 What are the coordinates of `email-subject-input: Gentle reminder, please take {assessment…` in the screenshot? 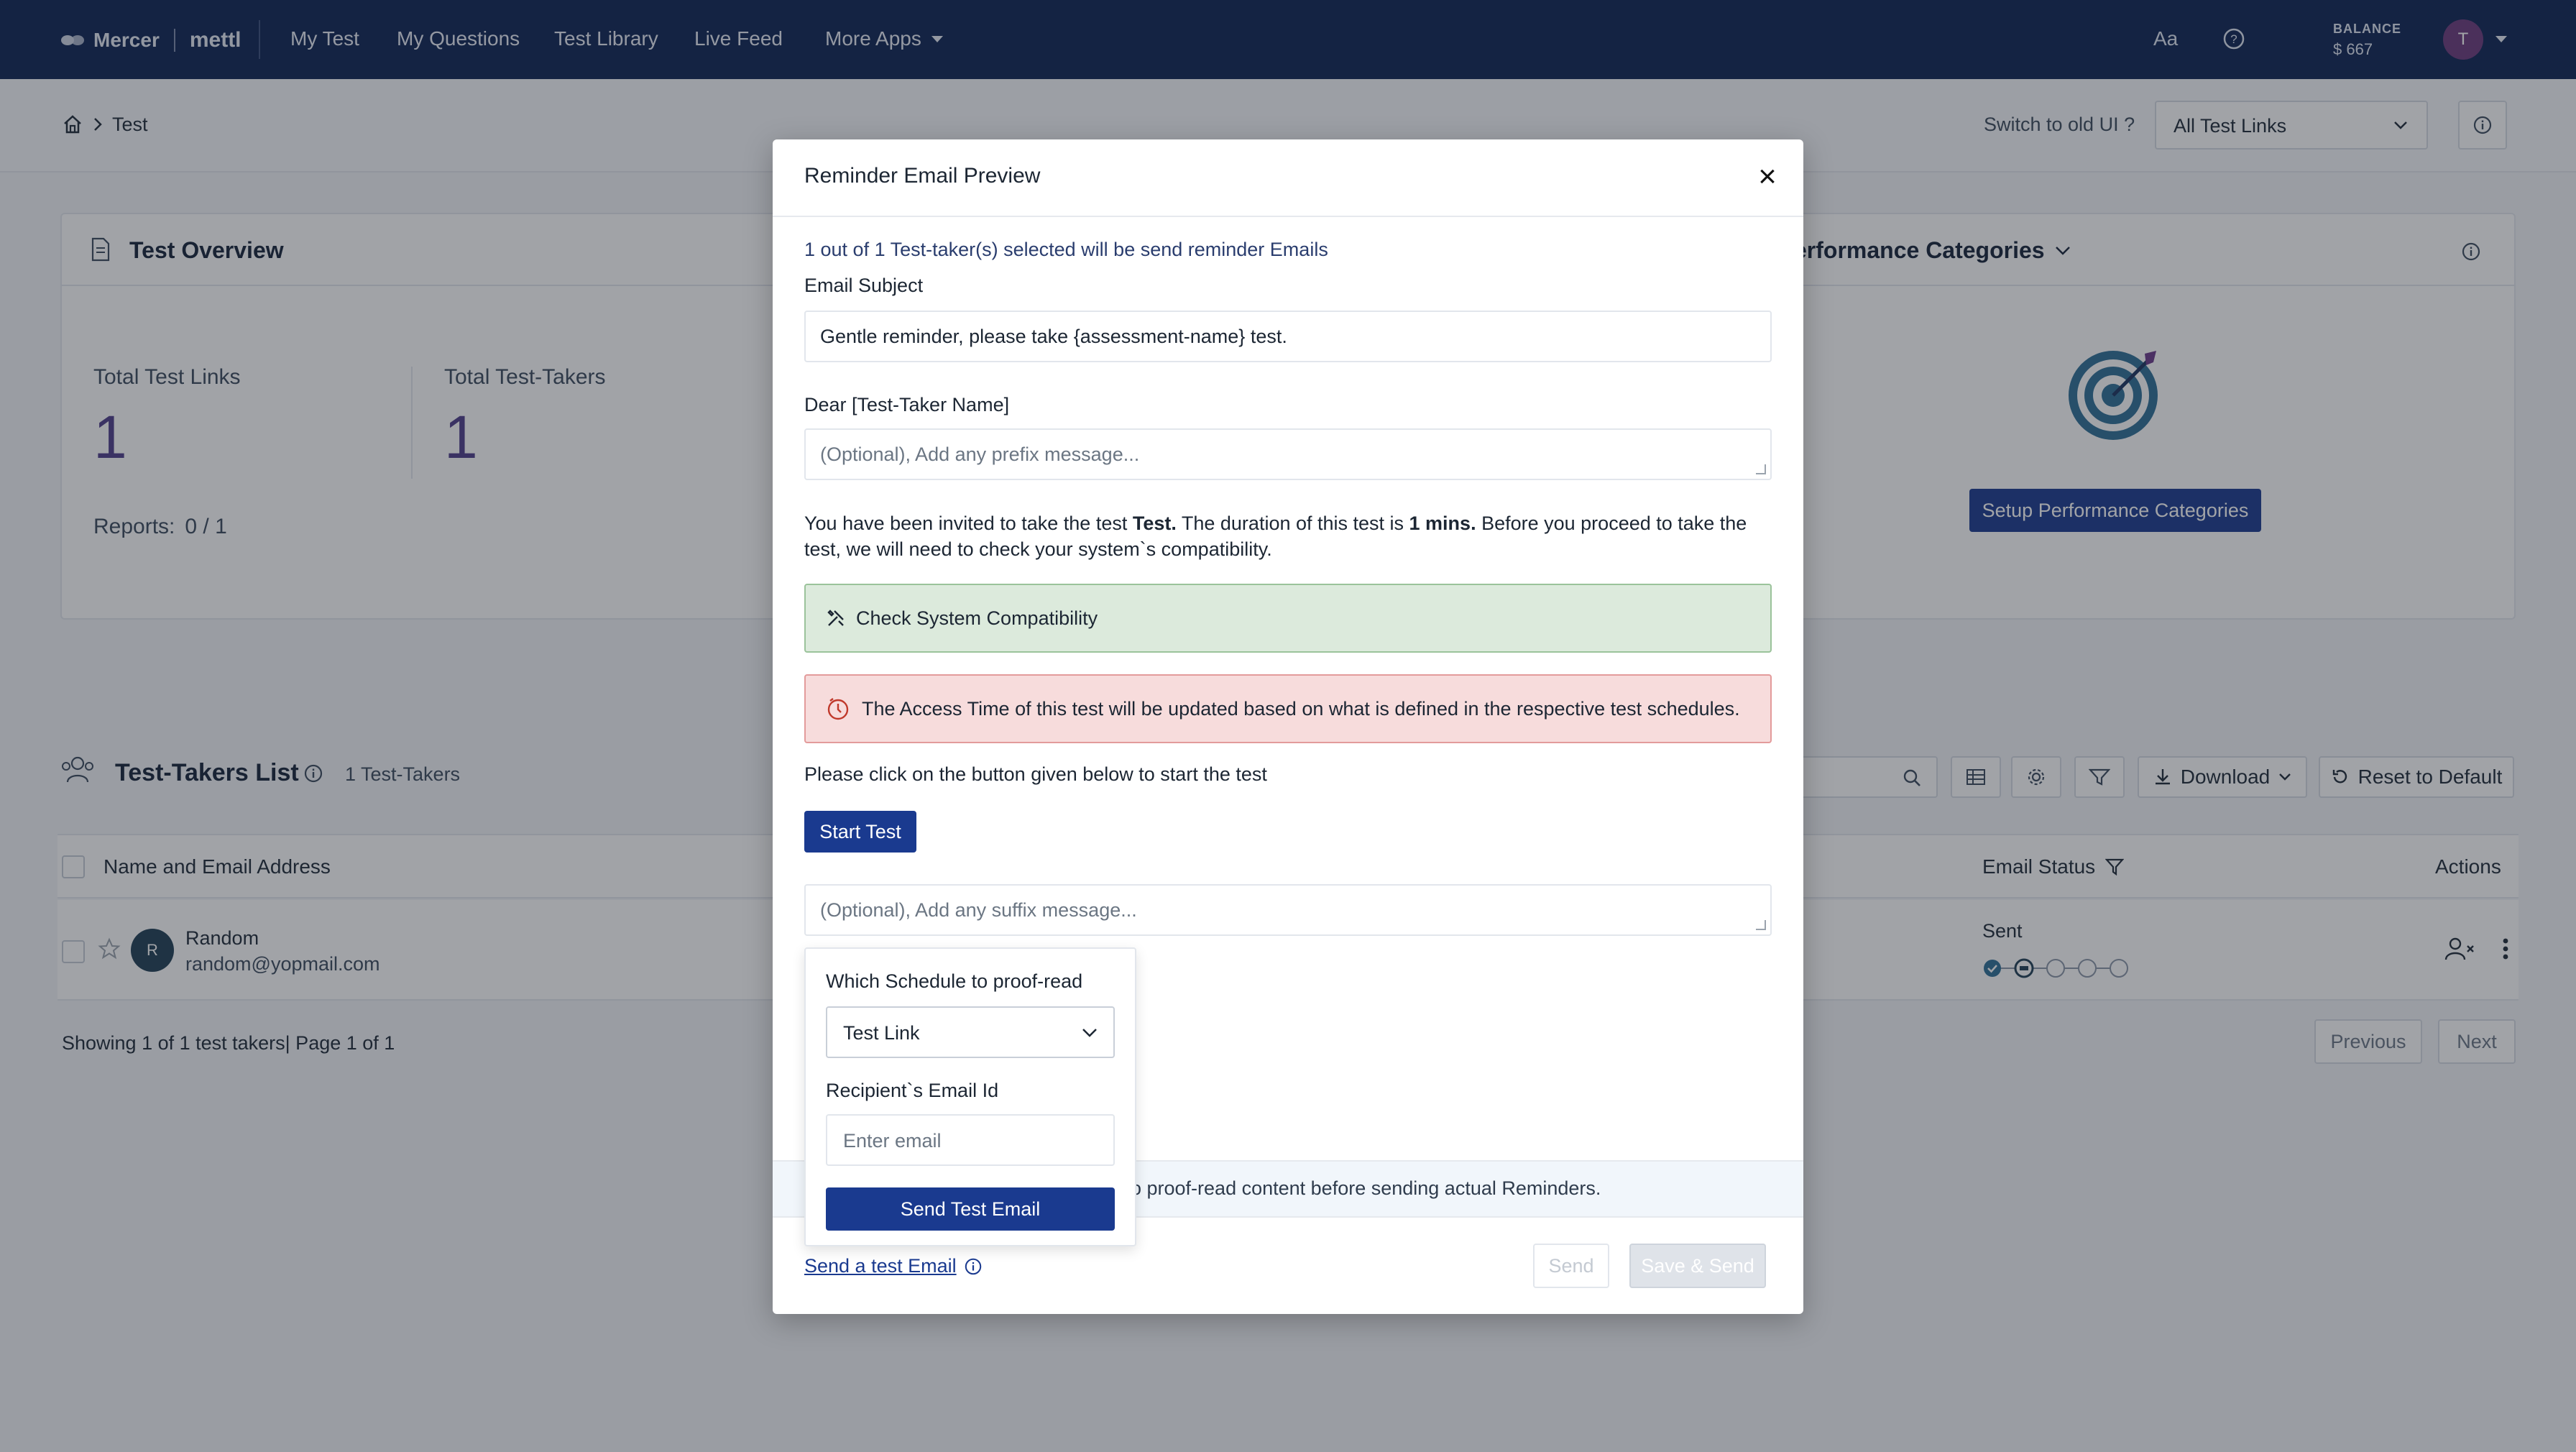 It's located at (1288, 336).